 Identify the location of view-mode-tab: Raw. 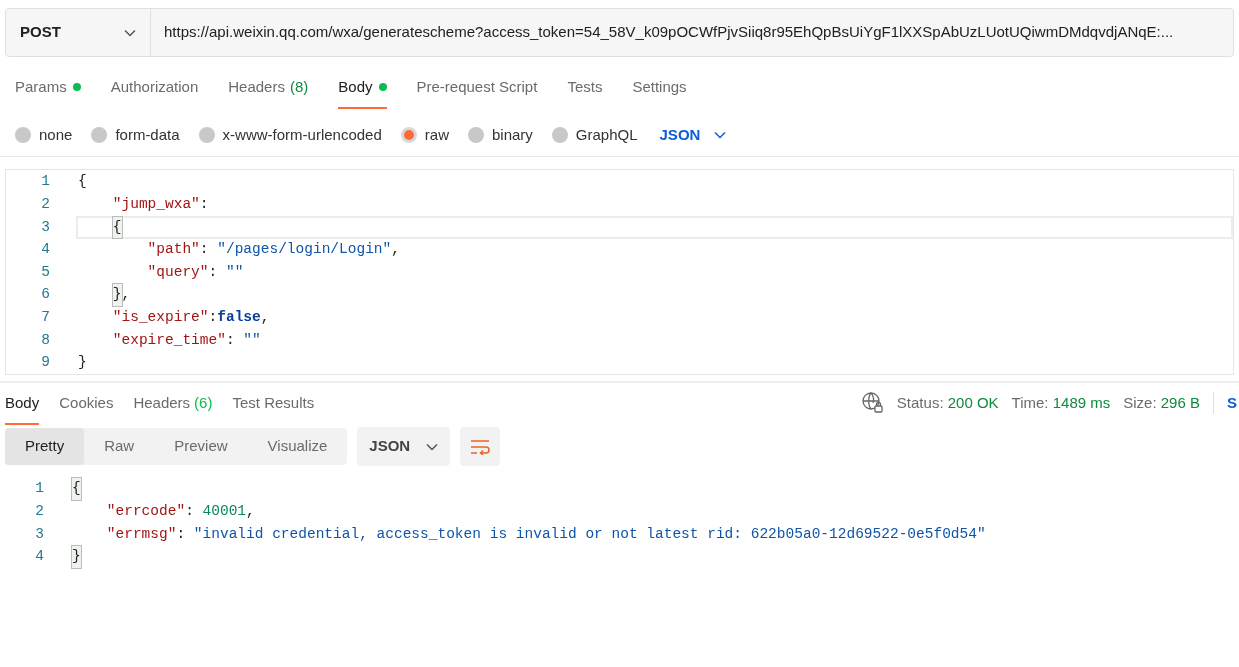
(119, 446).